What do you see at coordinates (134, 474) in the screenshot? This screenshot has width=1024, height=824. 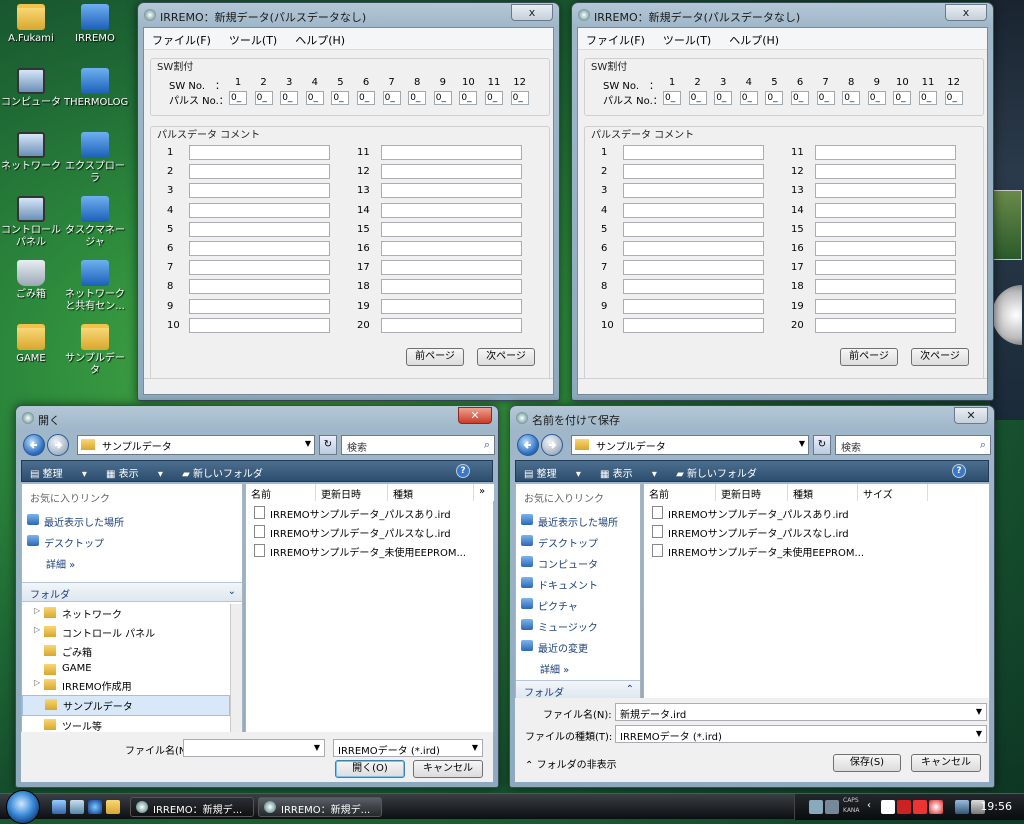 I see `view-button: ▦ 表示 ▾` at bounding box center [134, 474].